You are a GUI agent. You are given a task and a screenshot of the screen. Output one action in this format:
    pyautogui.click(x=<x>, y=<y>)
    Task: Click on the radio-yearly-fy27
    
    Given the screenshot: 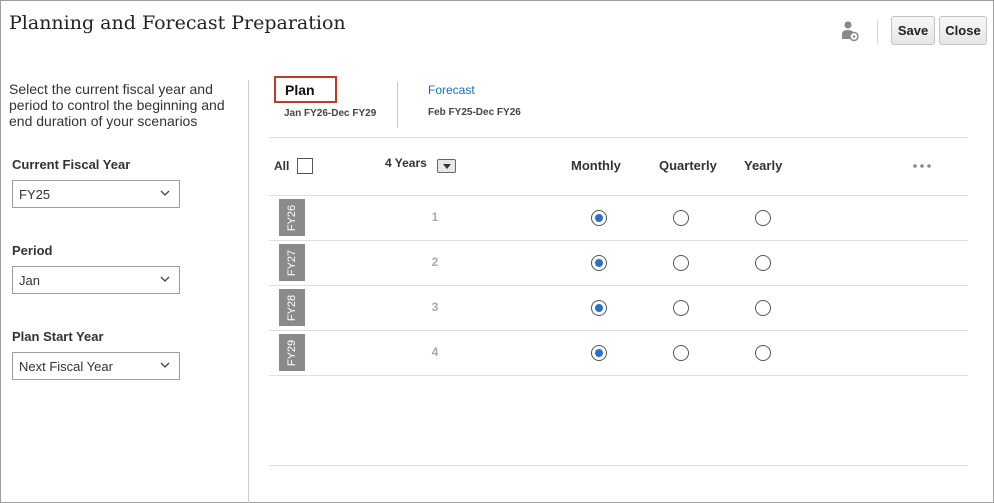 What is the action you would take?
    pyautogui.click(x=763, y=263)
    